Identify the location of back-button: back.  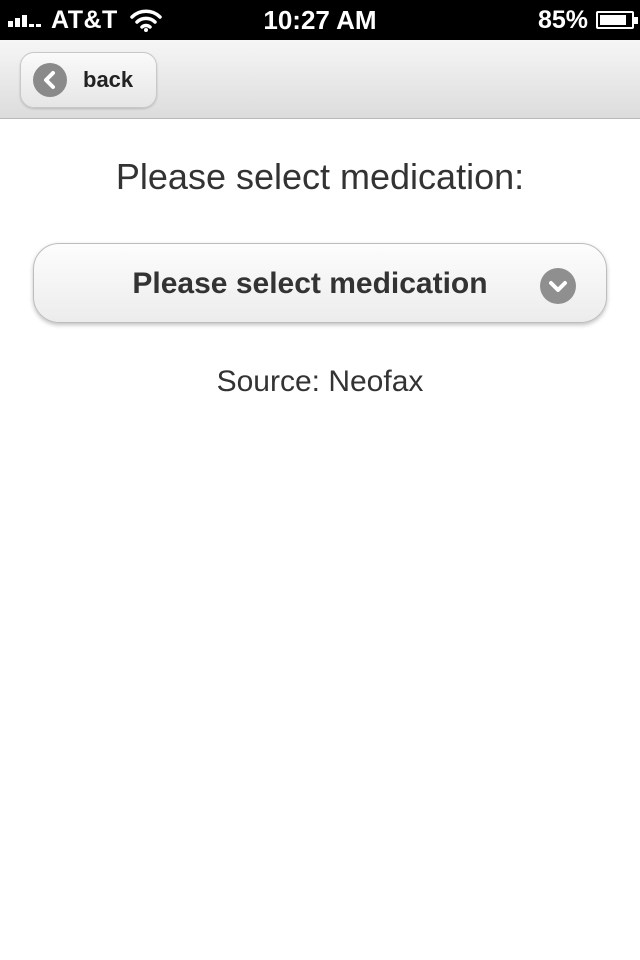
(88, 80).